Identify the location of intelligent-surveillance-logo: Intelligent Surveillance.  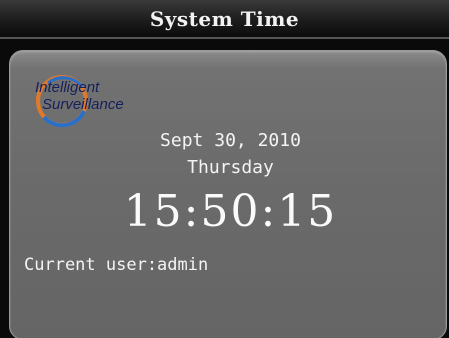
(105, 103).